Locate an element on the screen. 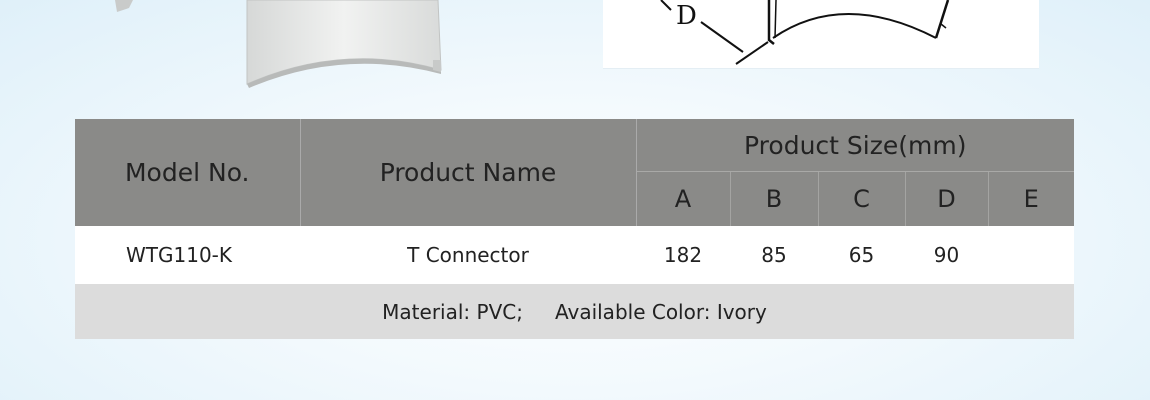  table-row: WTG110-K T Connector 182 85 65 90 is located at coordinates (575, 255).